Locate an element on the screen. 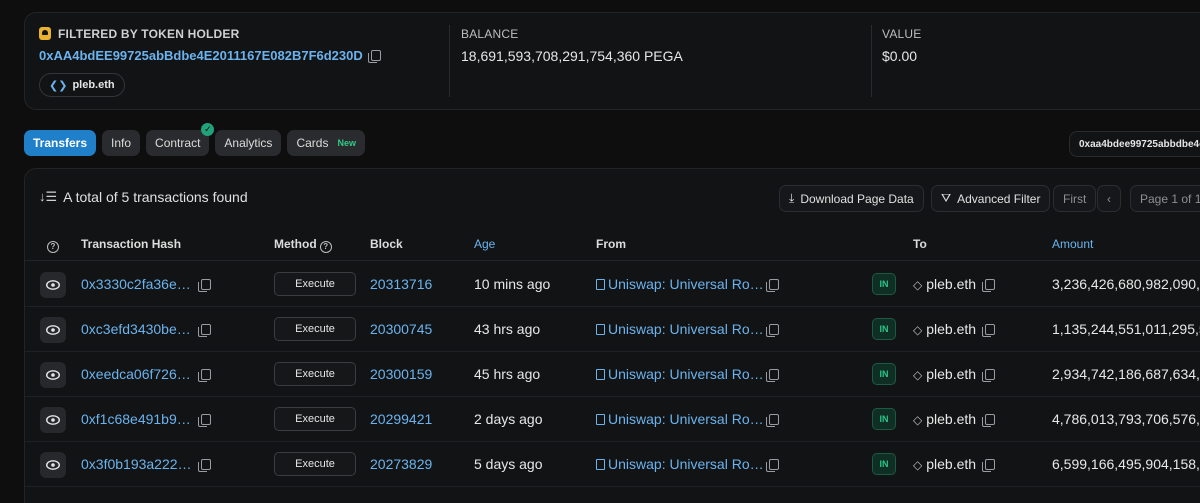  first-label: First is located at coordinates (1074, 199).